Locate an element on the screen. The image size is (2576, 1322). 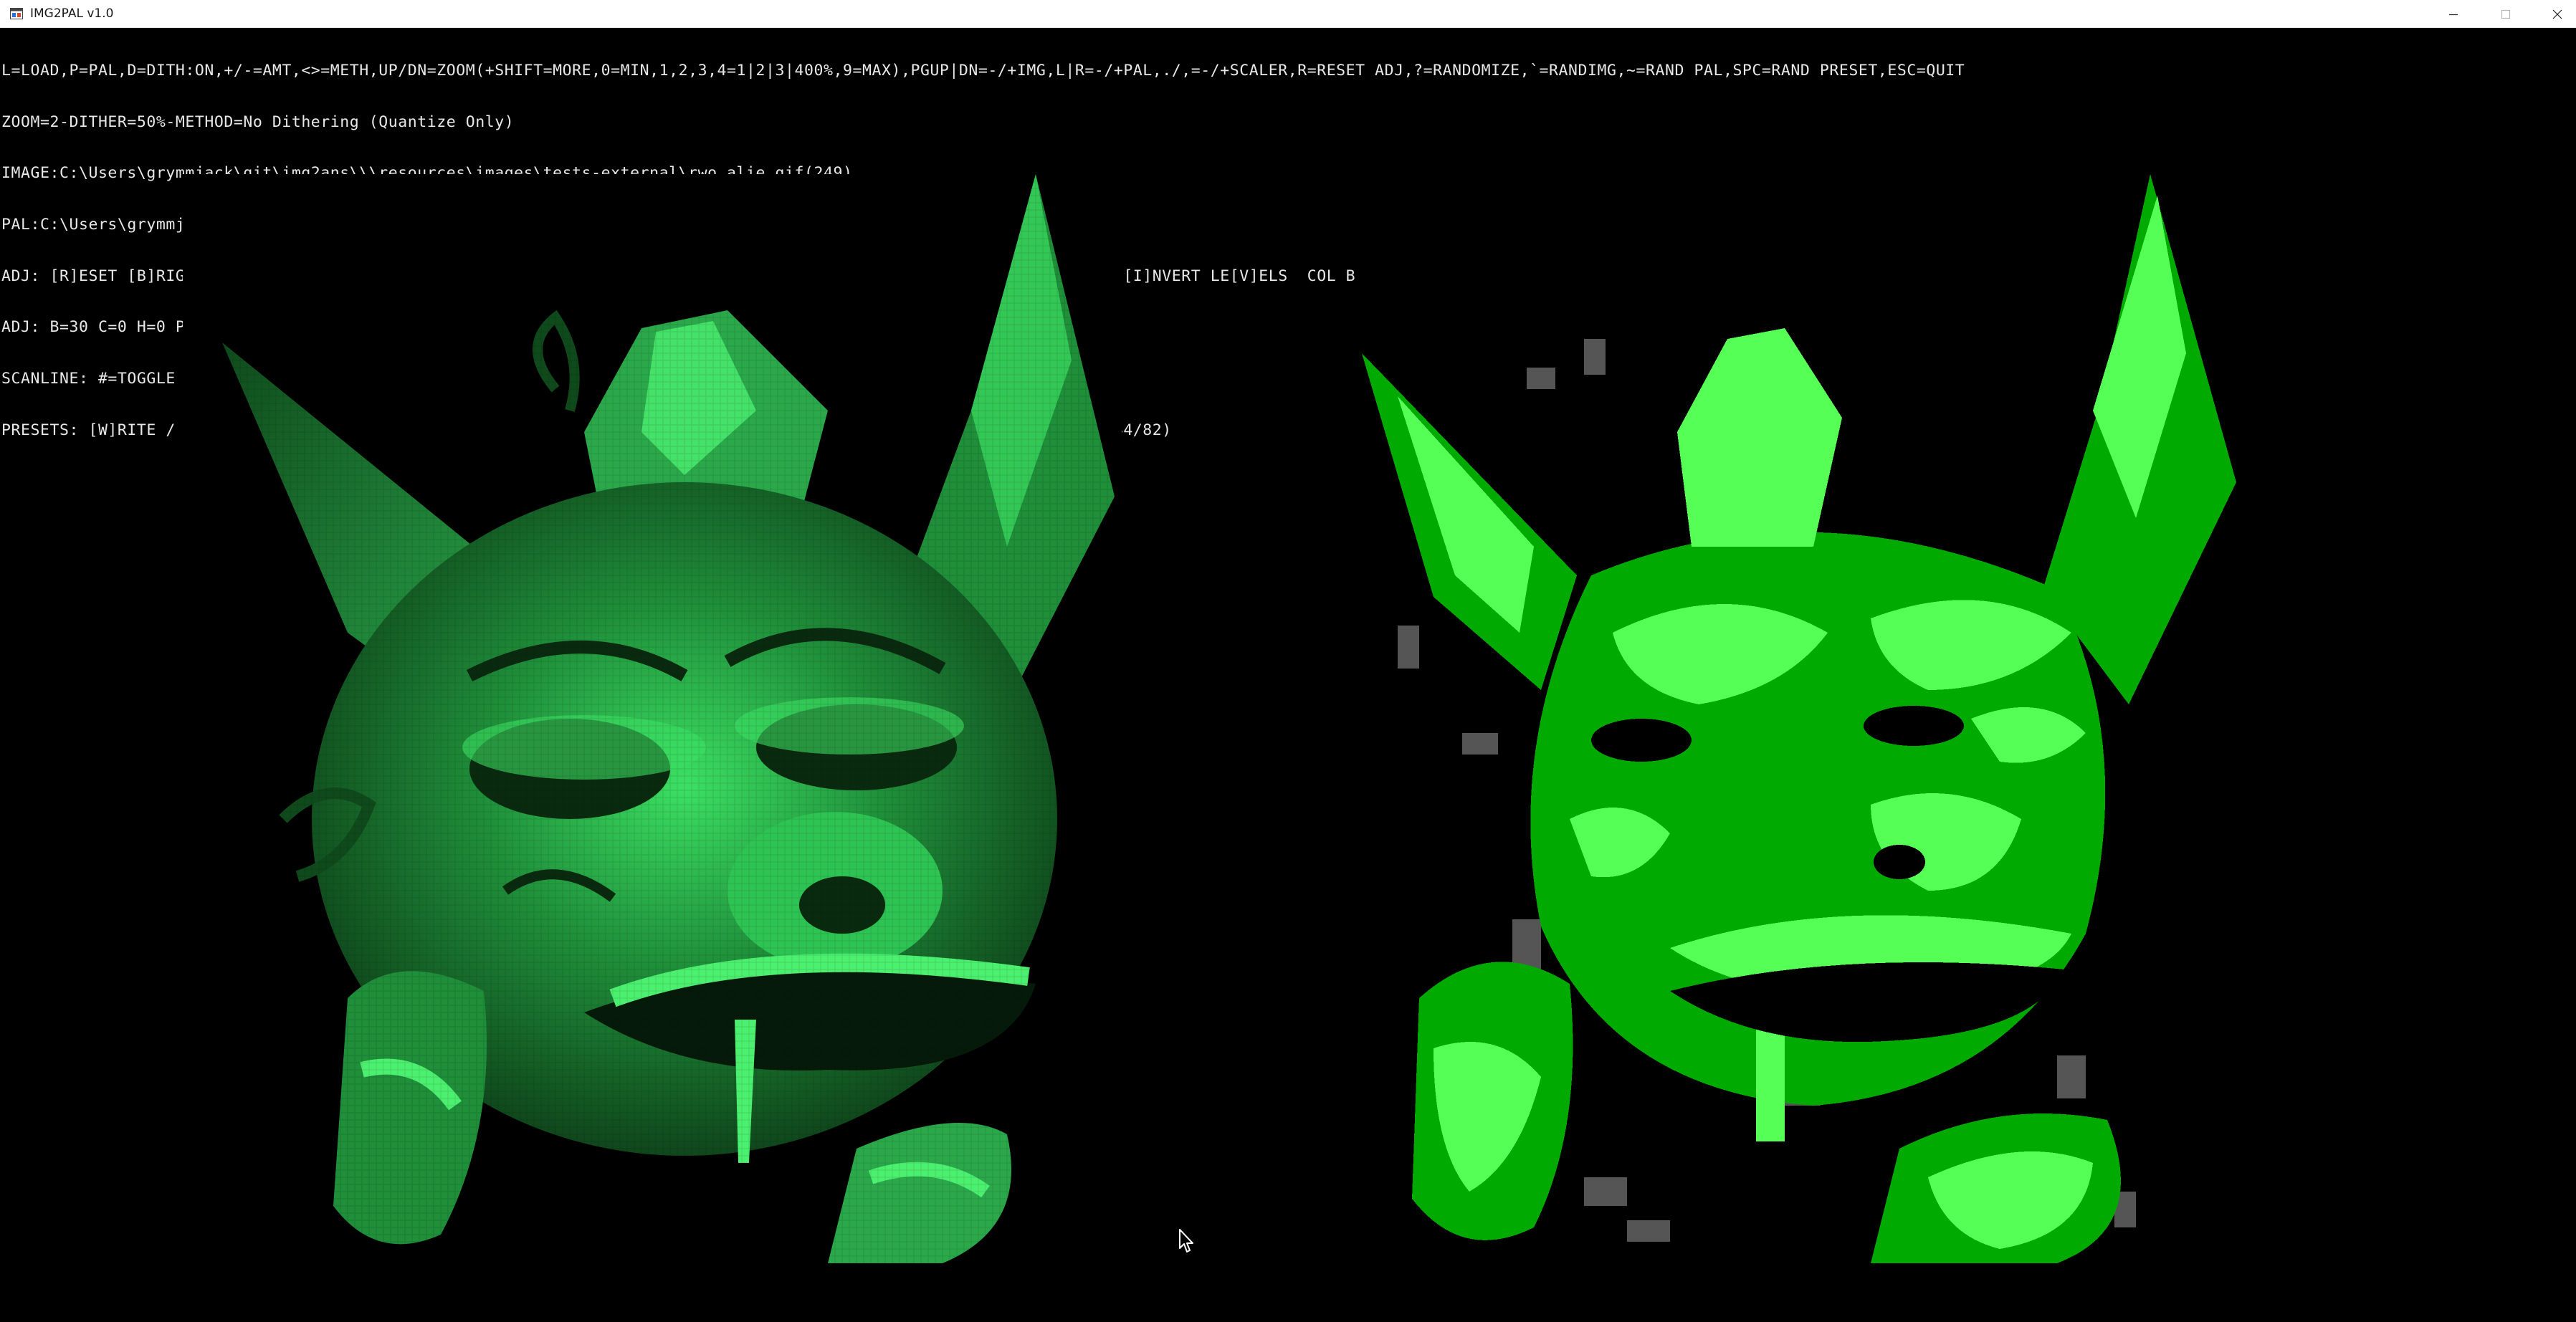
close-icon is located at coordinates (2557, 14).